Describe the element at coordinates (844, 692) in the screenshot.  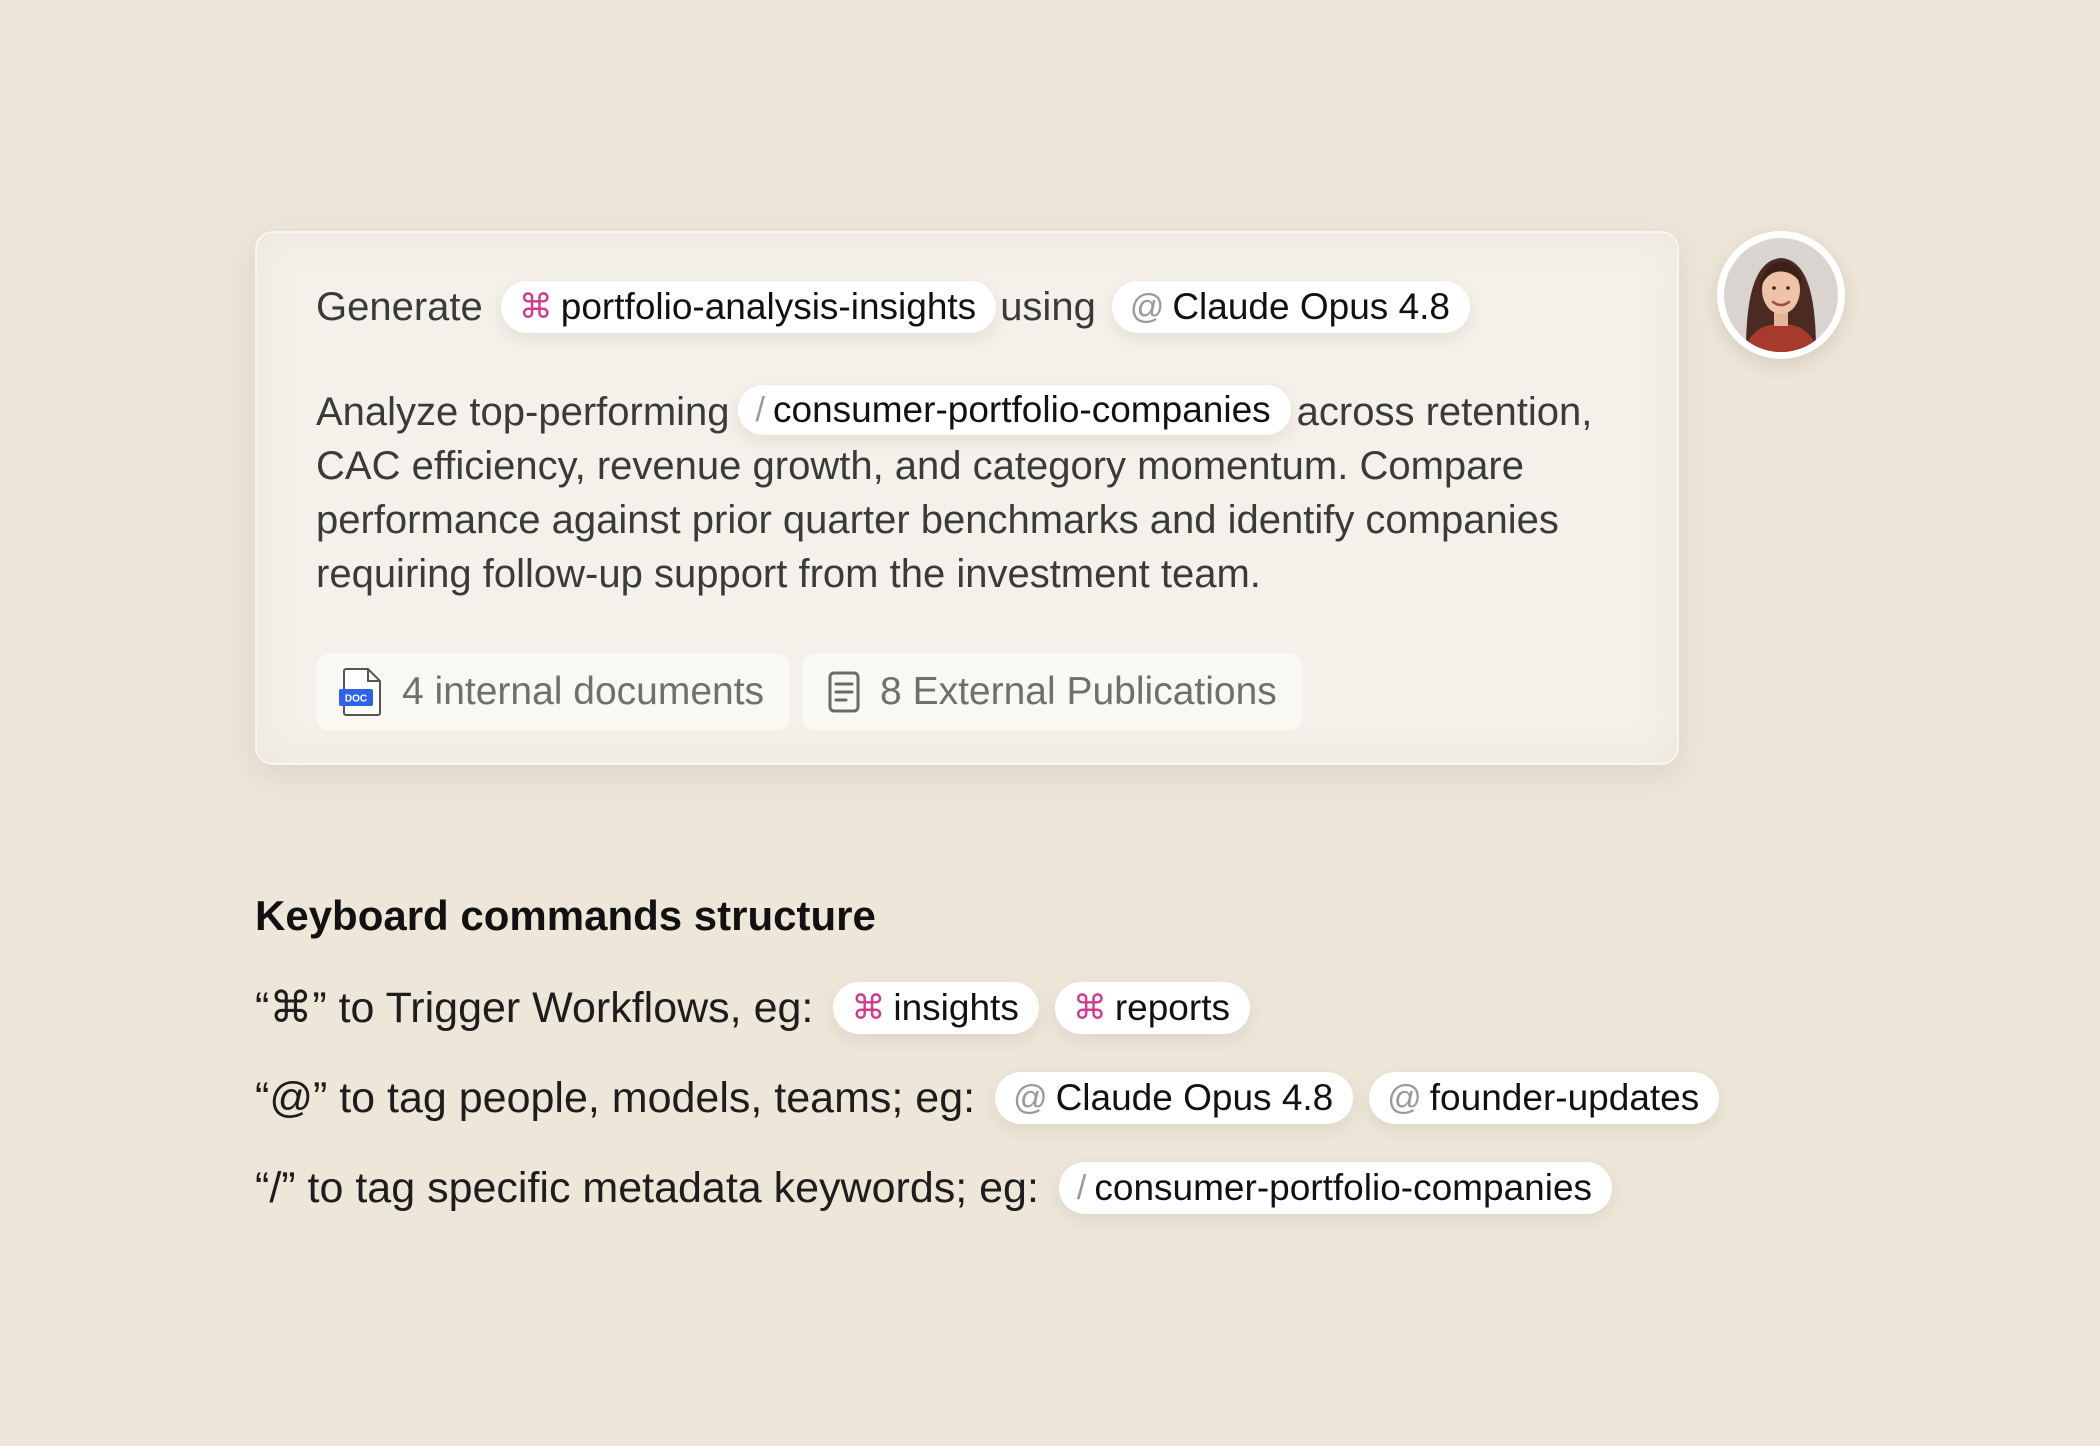
I see `publication-icon` at that location.